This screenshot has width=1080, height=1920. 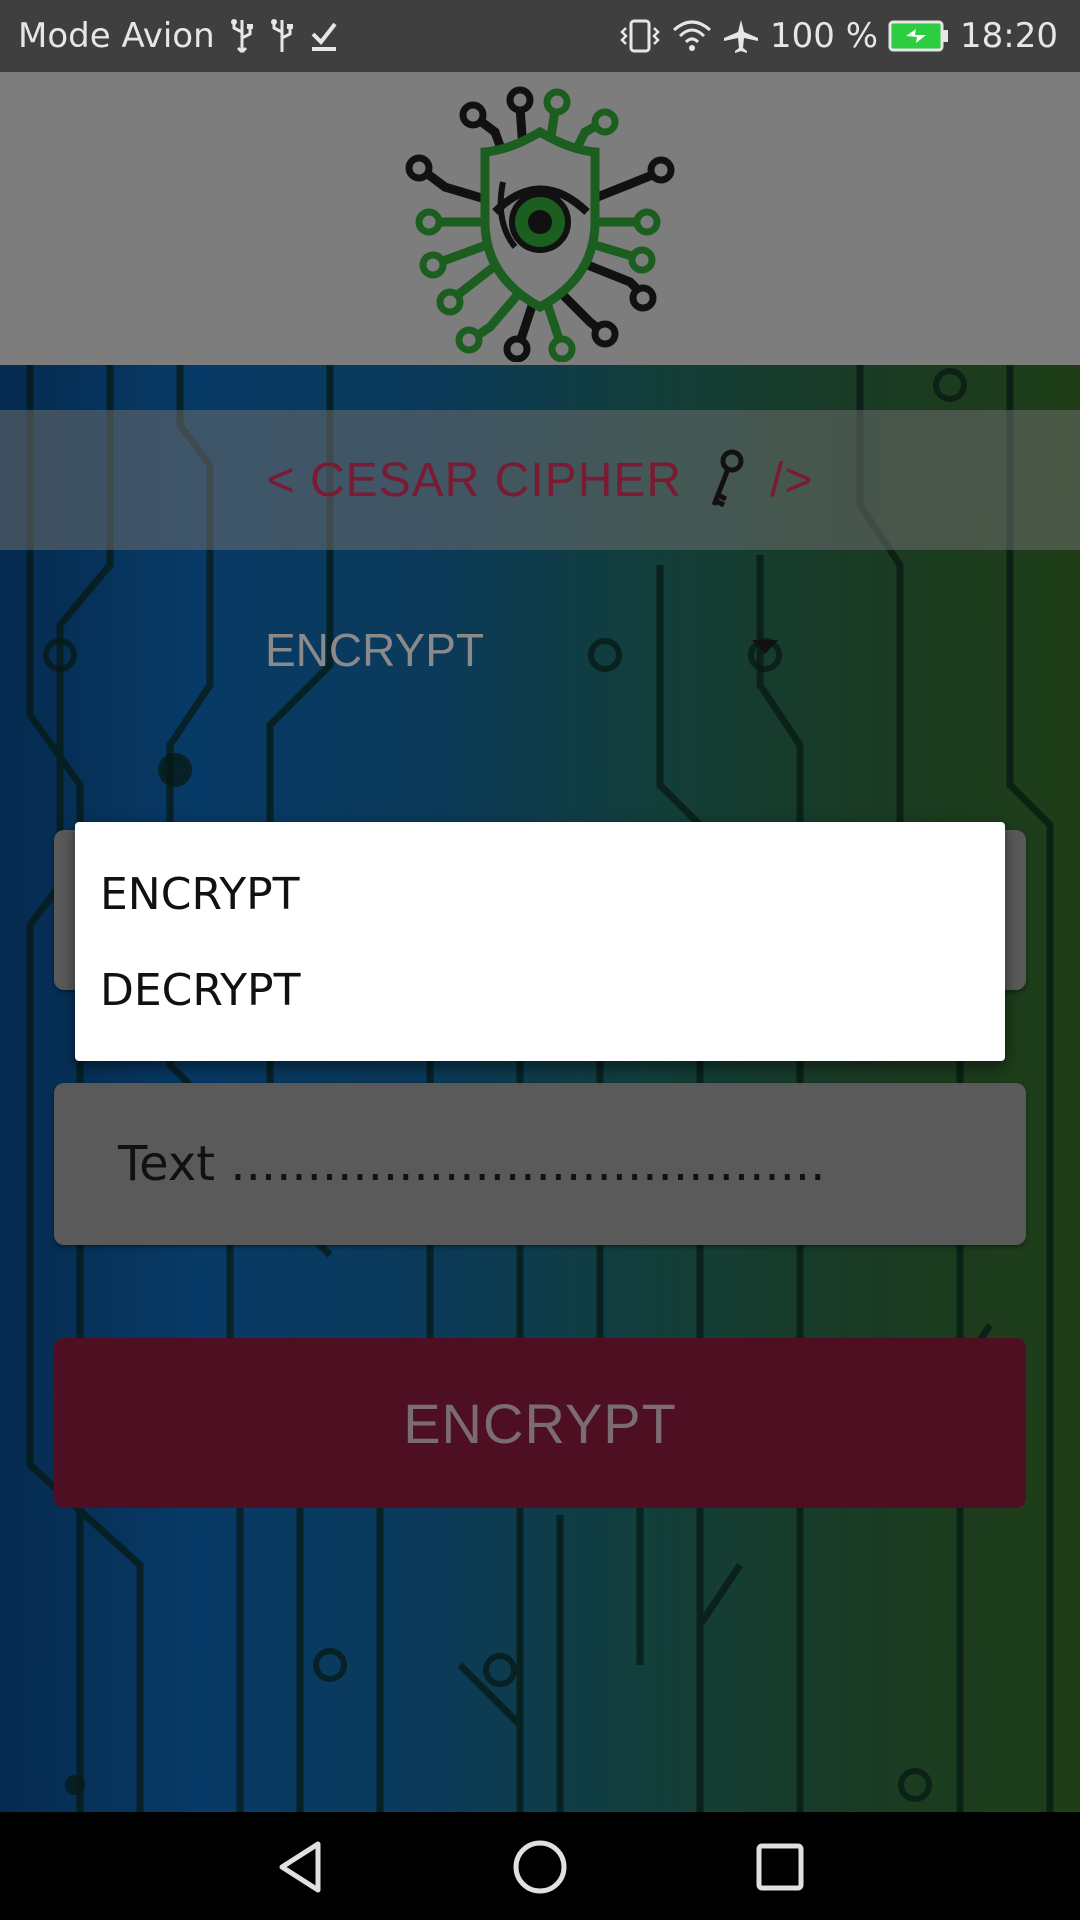 I want to click on cyber-eye-shield-logo, so click(x=540, y=224).